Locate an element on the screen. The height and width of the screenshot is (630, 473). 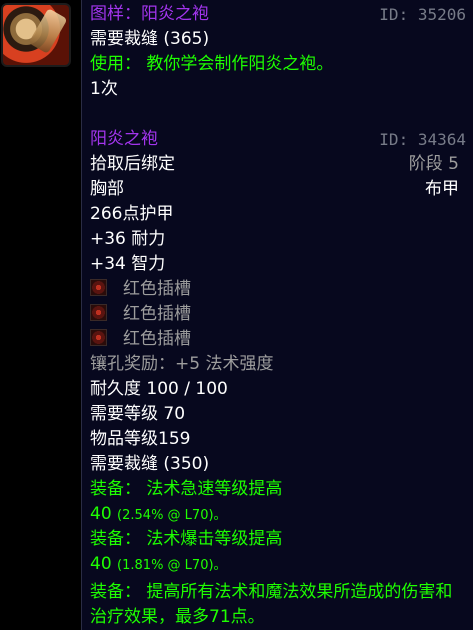
item-id: ID: 34364 is located at coordinates (422, 139).